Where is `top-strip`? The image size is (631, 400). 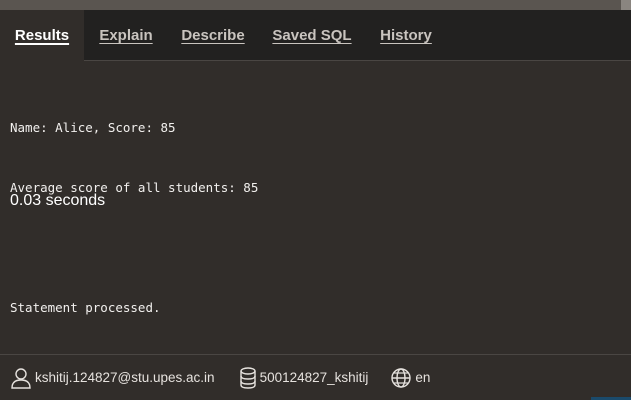
top-strip is located at coordinates (315, 5).